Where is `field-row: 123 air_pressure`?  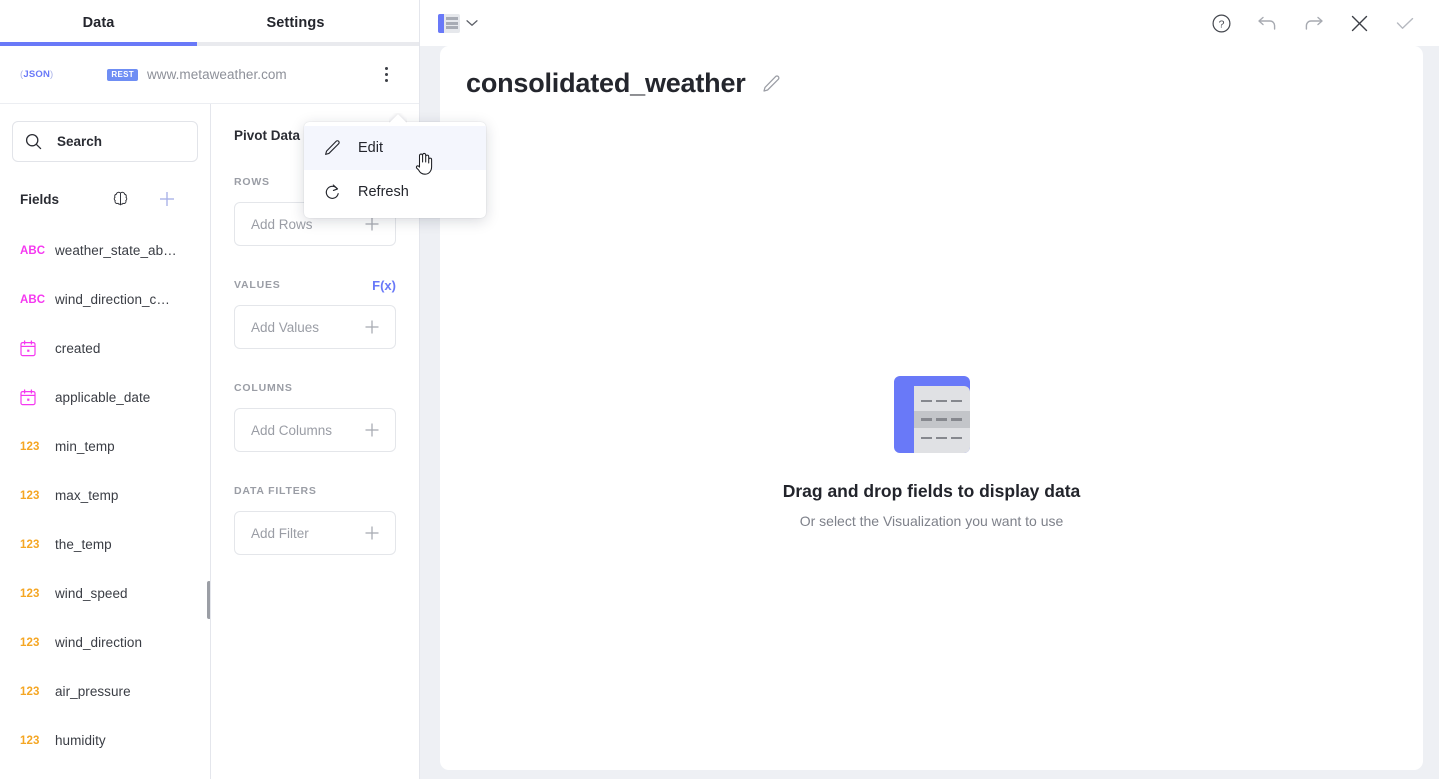
field-row: 123 air_pressure is located at coordinates (105, 691).